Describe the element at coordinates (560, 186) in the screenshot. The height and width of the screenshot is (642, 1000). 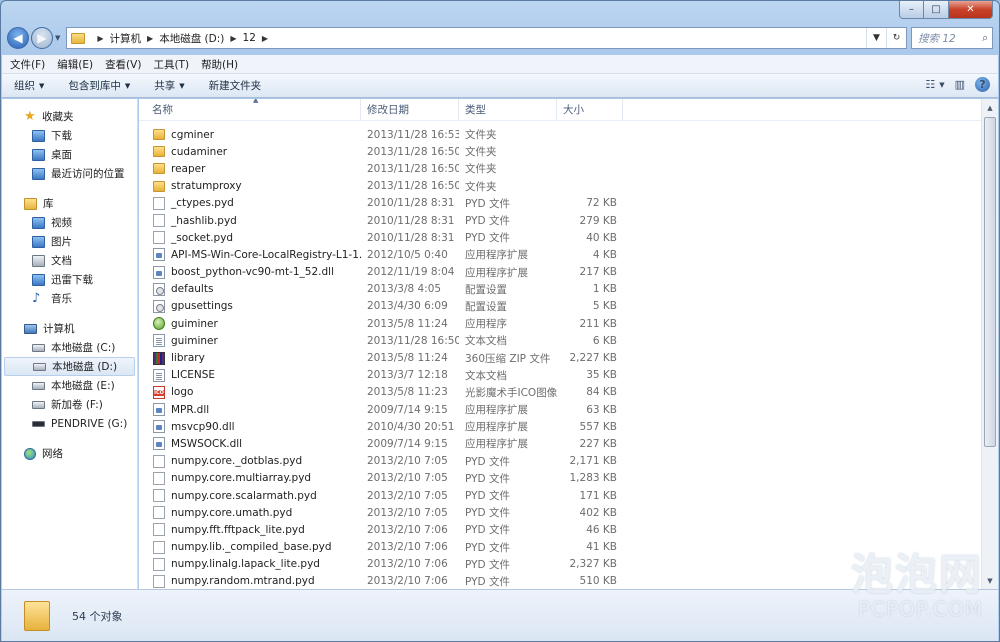
I see `file-row: stratumproxy 2013/11/28 16:50 文件夹` at that location.